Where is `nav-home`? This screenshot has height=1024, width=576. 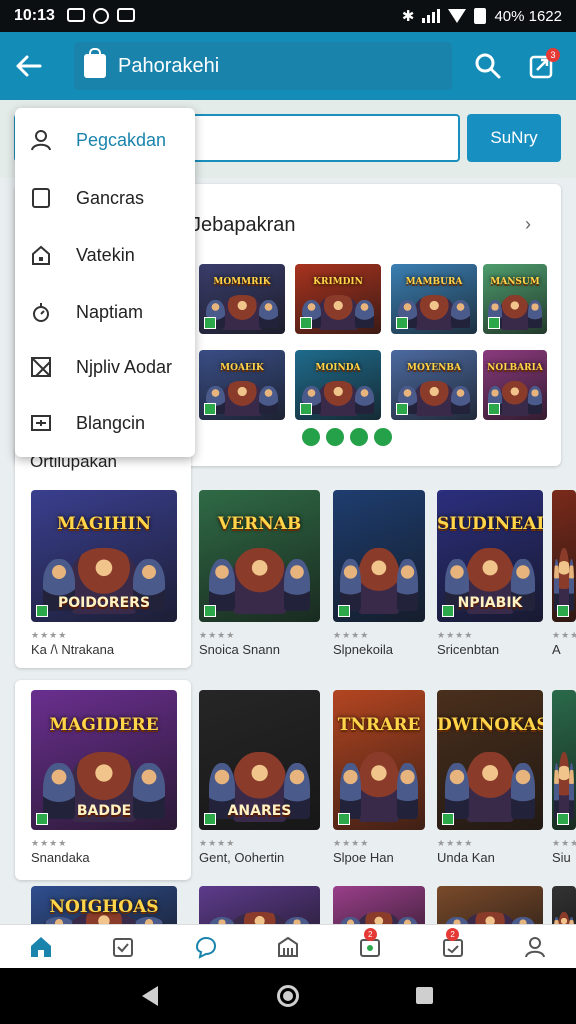 nav-home is located at coordinates (41, 946).